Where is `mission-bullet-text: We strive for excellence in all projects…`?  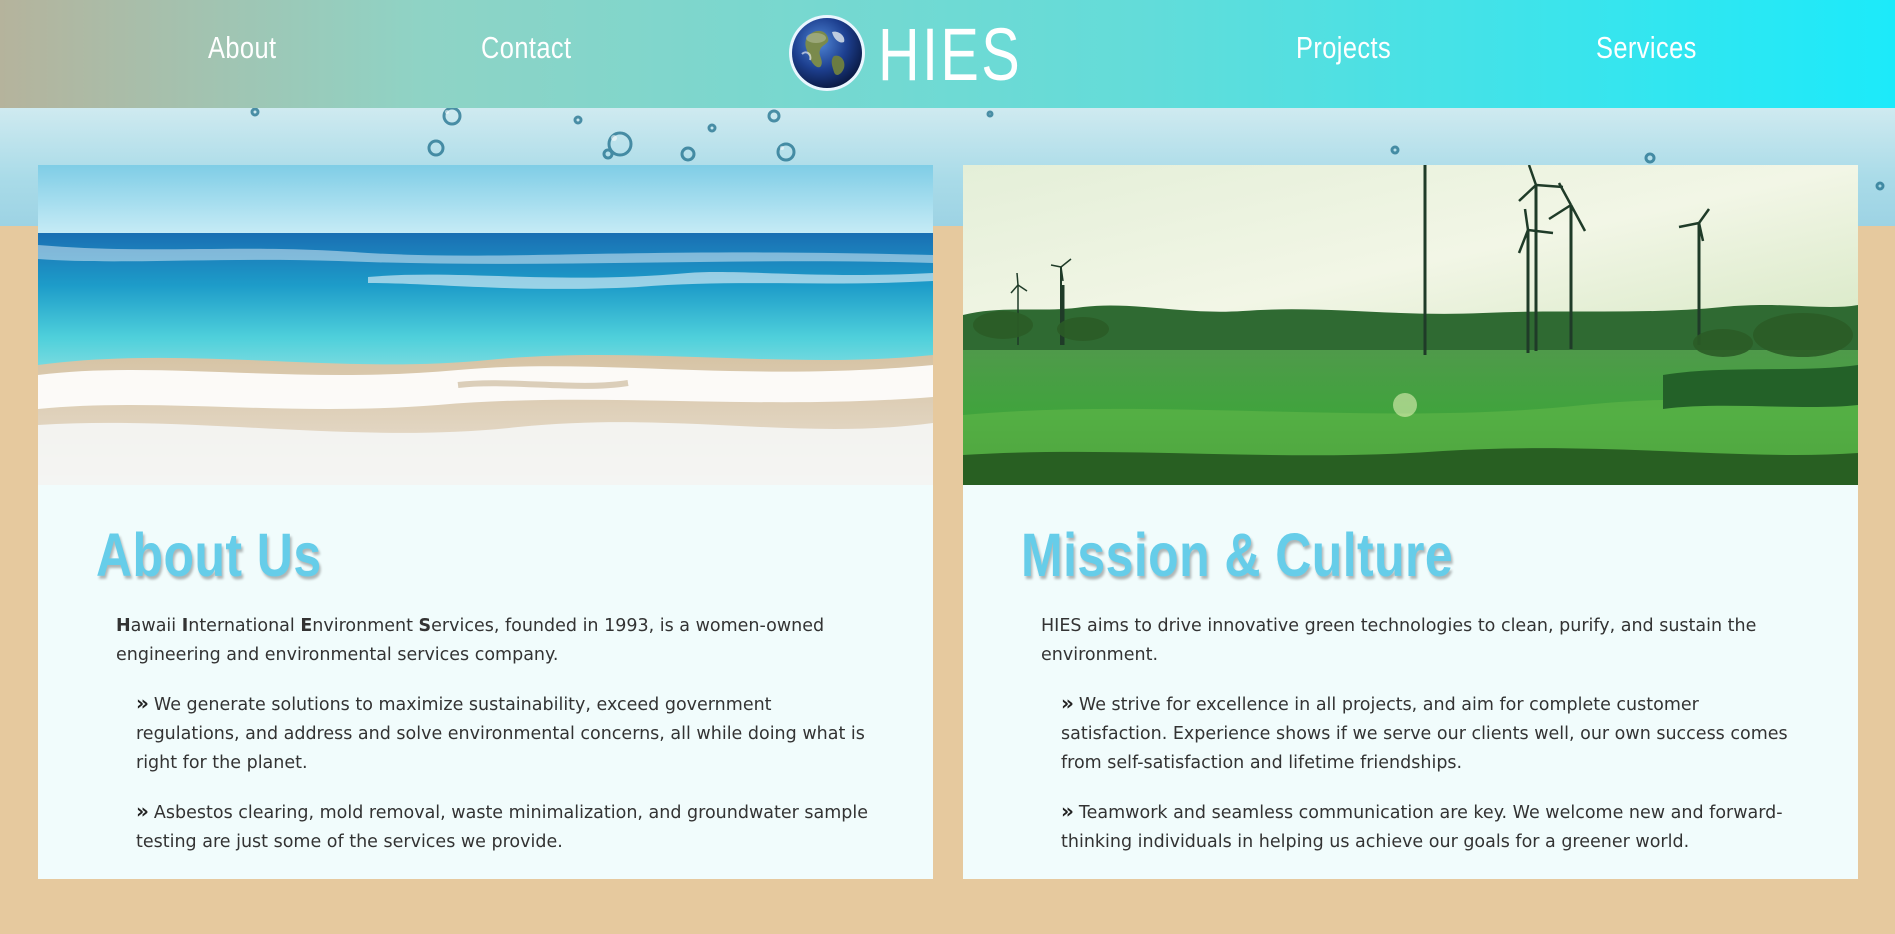
mission-bullet-text: We strive for excellence in all projects… is located at coordinates (1424, 734).